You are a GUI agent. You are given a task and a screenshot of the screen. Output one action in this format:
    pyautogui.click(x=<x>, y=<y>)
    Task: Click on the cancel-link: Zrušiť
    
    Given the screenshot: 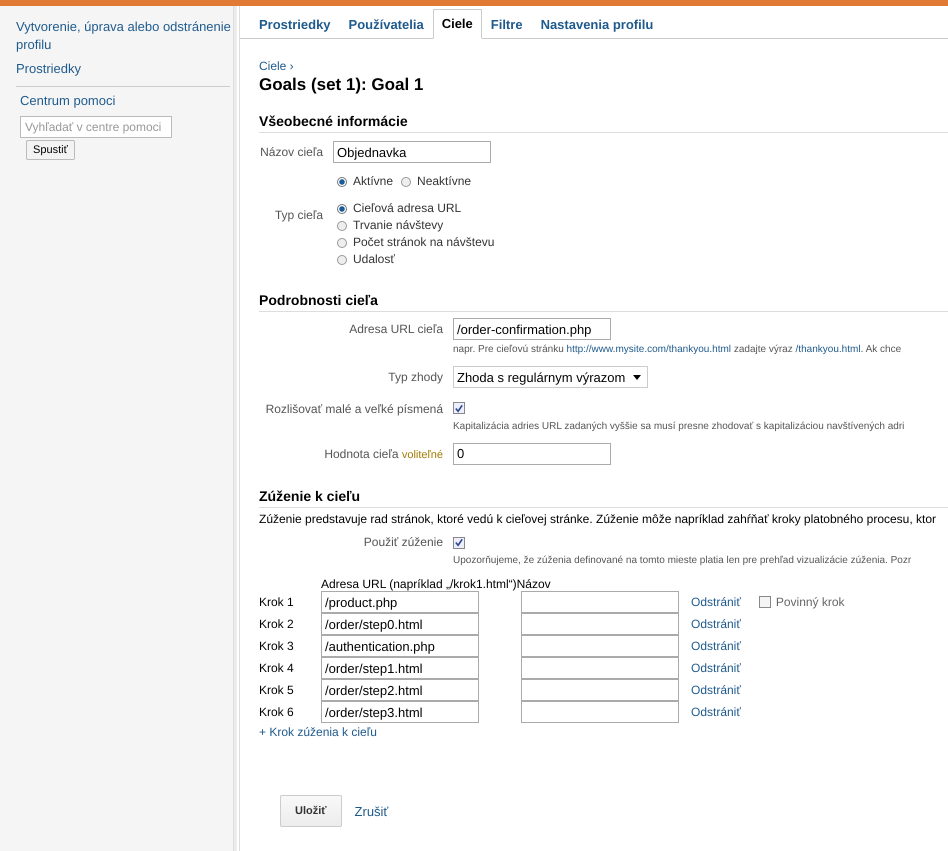 What is the action you would take?
    pyautogui.click(x=371, y=811)
    